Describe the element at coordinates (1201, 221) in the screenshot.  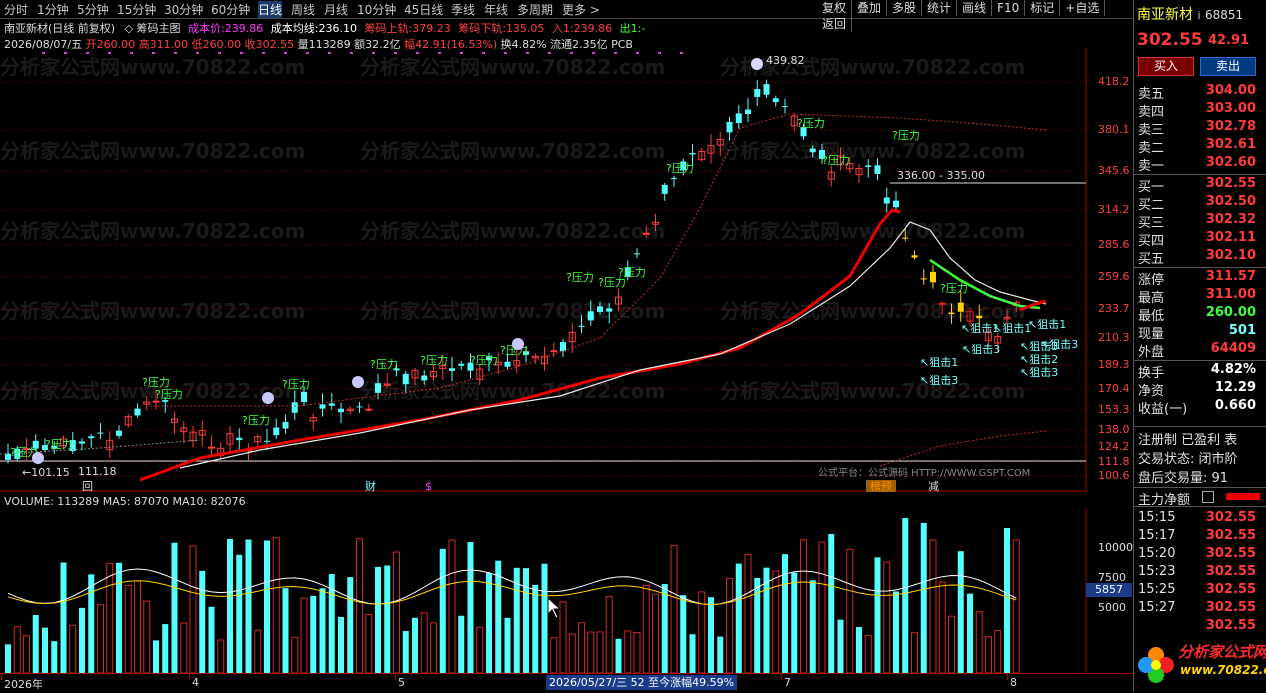
I see `bid-row: 买三 302.32` at that location.